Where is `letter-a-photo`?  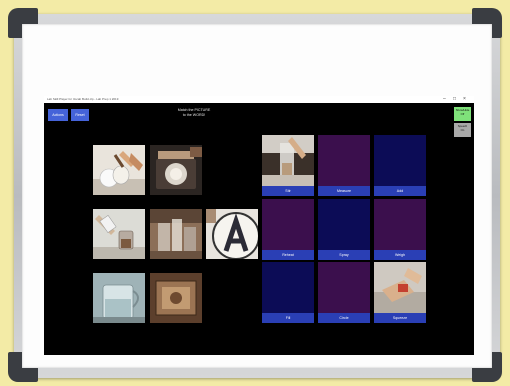 letter-a-photo is located at coordinates (232, 234).